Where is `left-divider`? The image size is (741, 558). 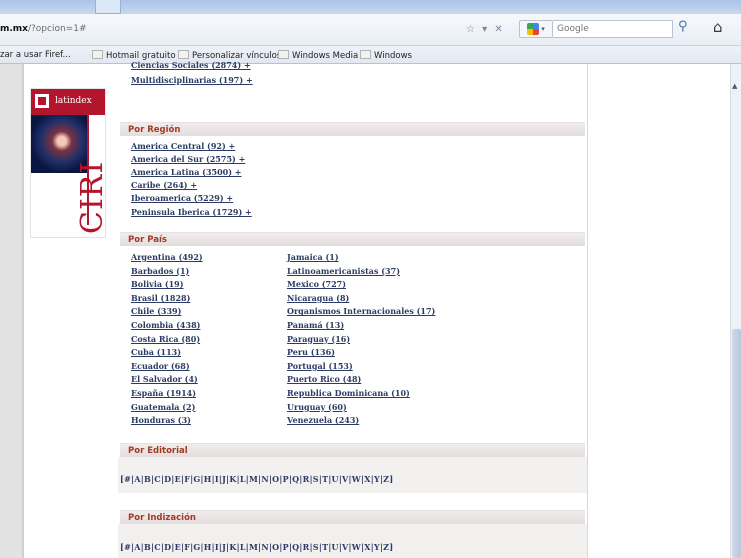 left-divider is located at coordinates (23, 311).